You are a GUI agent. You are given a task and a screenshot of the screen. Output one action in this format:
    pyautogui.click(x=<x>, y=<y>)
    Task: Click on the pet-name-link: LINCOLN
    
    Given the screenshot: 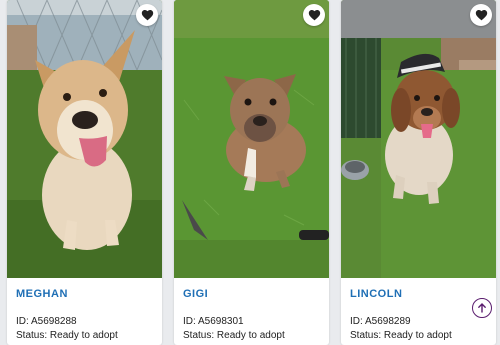 What is the action you would take?
    pyautogui.click(x=376, y=294)
    